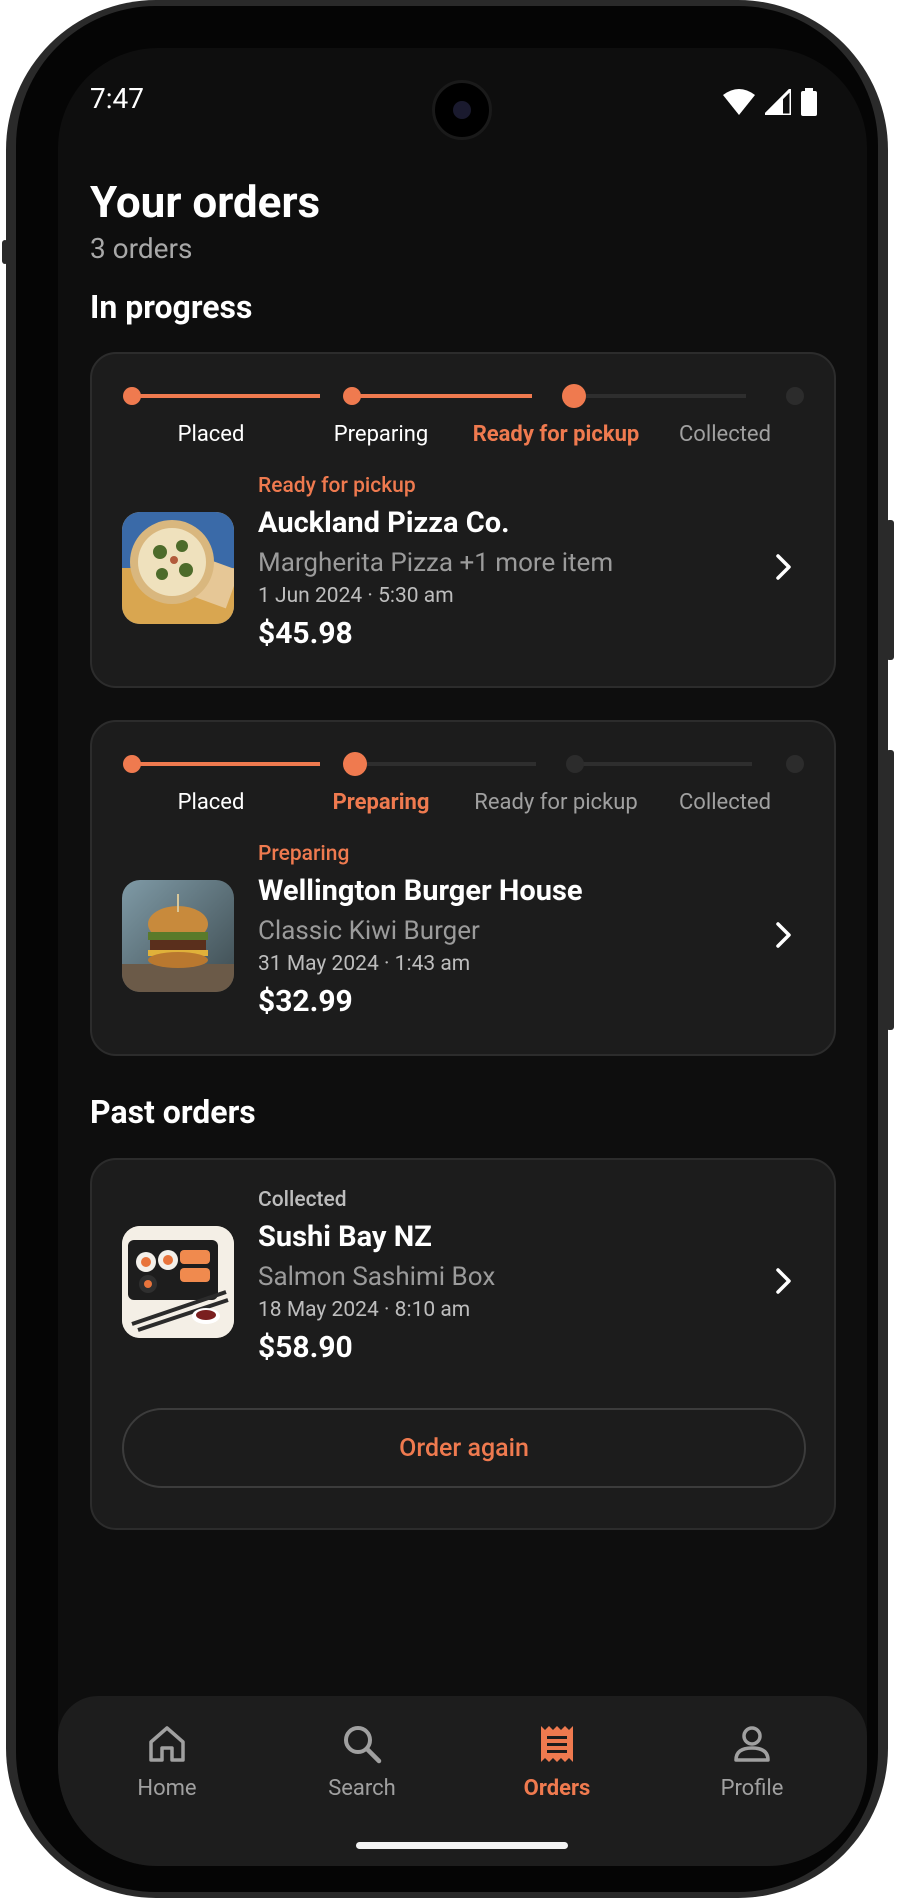 The width and height of the screenshot is (899, 1900). Describe the element at coordinates (369, 931) in the screenshot. I see `order-items: Classic Kiwi Burger` at that location.